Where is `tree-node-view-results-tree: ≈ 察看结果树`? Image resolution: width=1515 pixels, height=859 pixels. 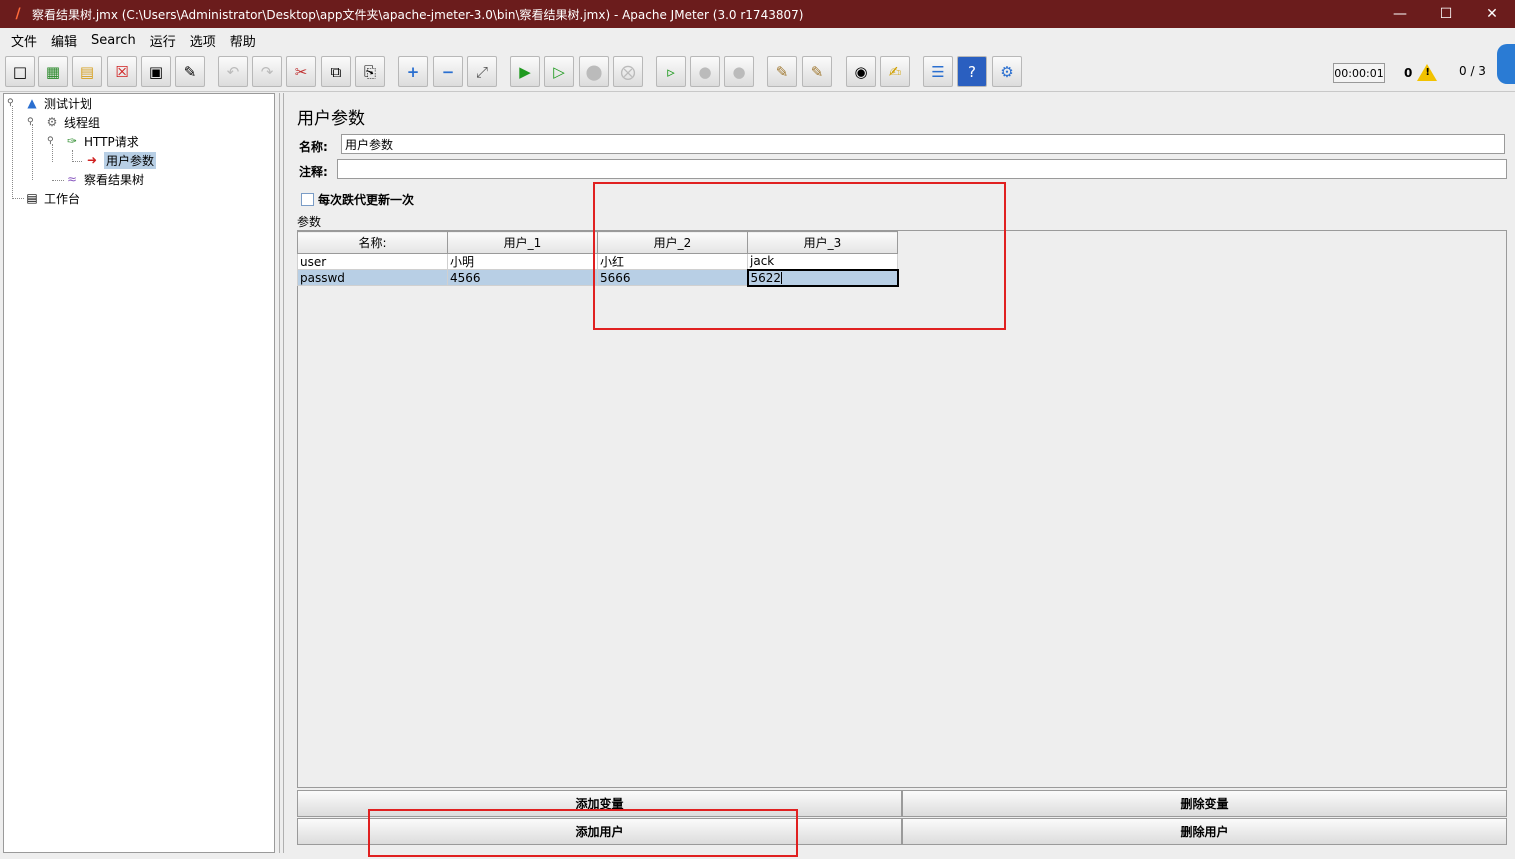
tree-node-view-results-tree: ≈ 察看结果树 is located at coordinates (104, 179).